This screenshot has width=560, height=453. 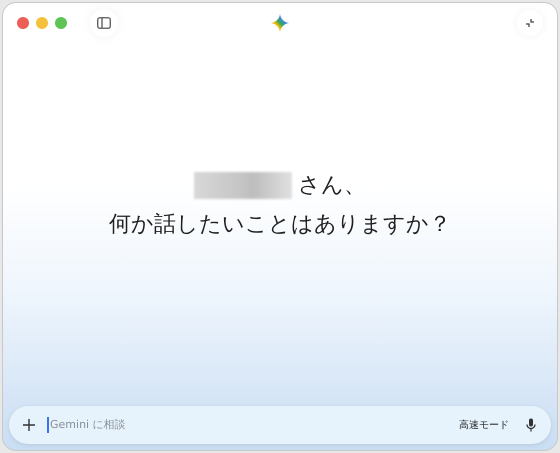 I want to click on sidebar-icon, so click(x=104, y=23).